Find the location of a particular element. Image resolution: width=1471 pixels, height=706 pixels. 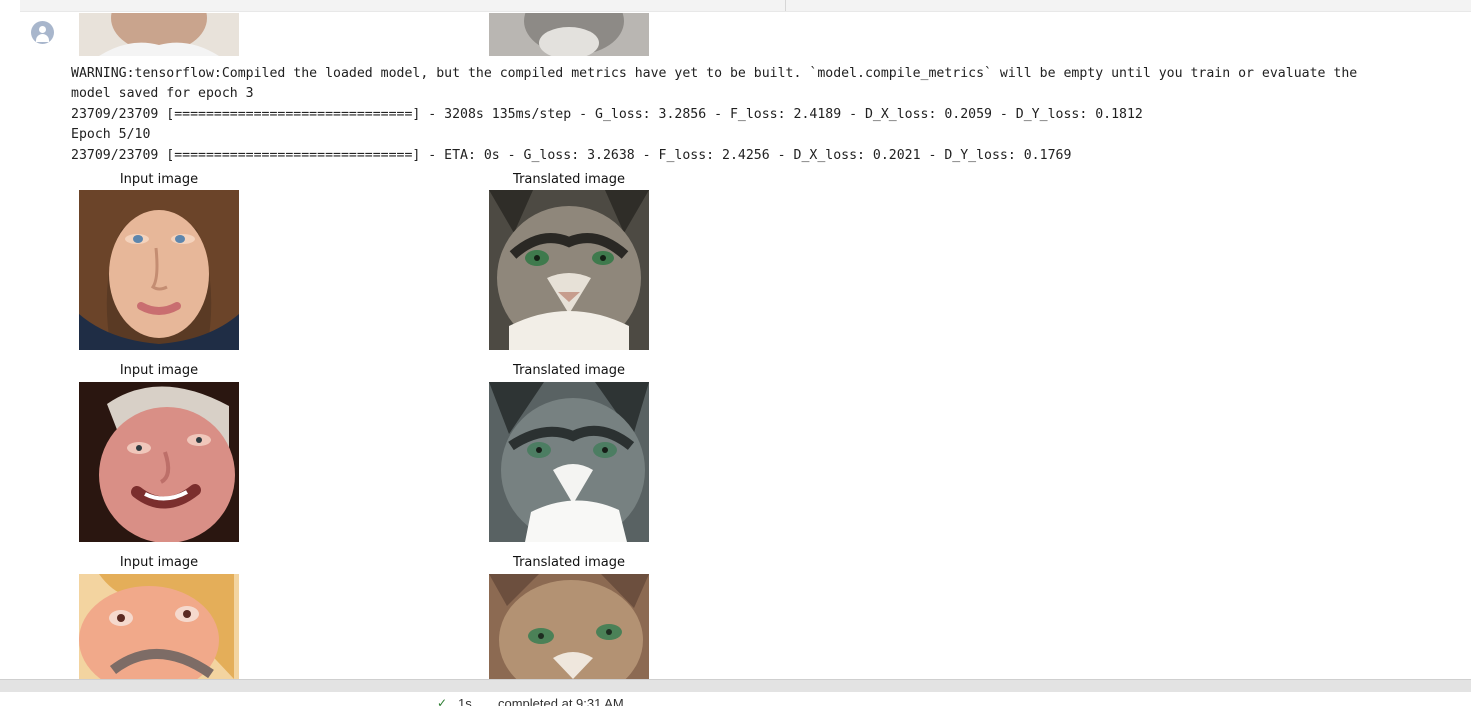

toolbar-divider is located at coordinates (785, 5).